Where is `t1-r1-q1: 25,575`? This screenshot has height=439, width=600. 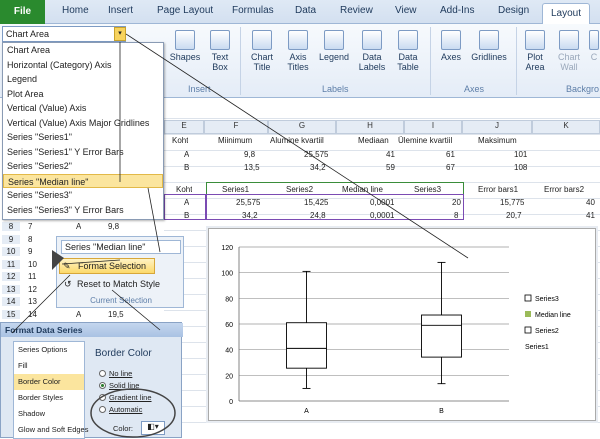
t1-r1-q1: 25,575 is located at coordinates (316, 154).